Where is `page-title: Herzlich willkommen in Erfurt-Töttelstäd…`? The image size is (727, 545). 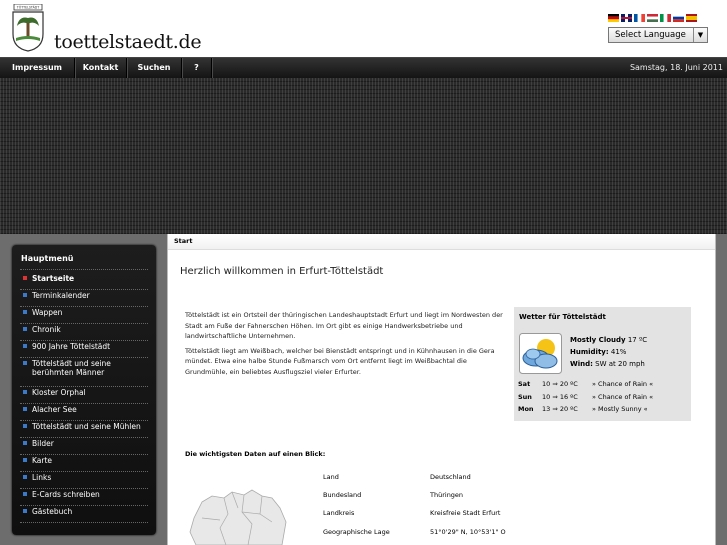 page-title: Herzlich willkommen in Erfurt-Töttelstäd… is located at coordinates (282, 271).